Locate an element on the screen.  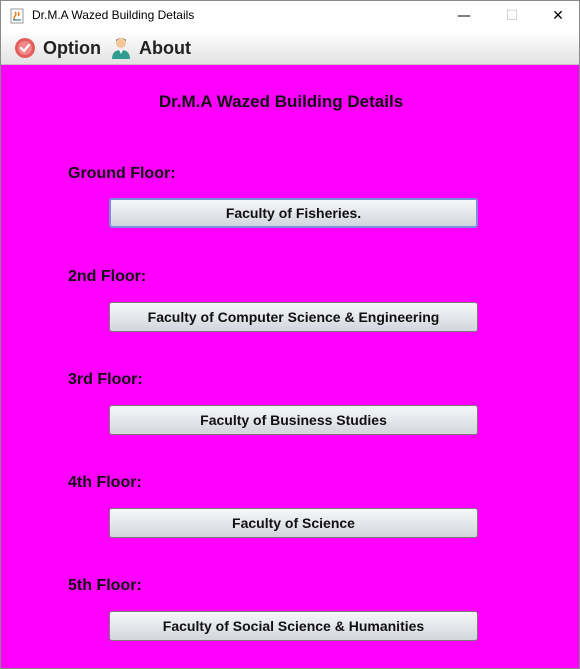
page-title: Dr.M.A Wazed Building Details is located at coordinates (281, 101).